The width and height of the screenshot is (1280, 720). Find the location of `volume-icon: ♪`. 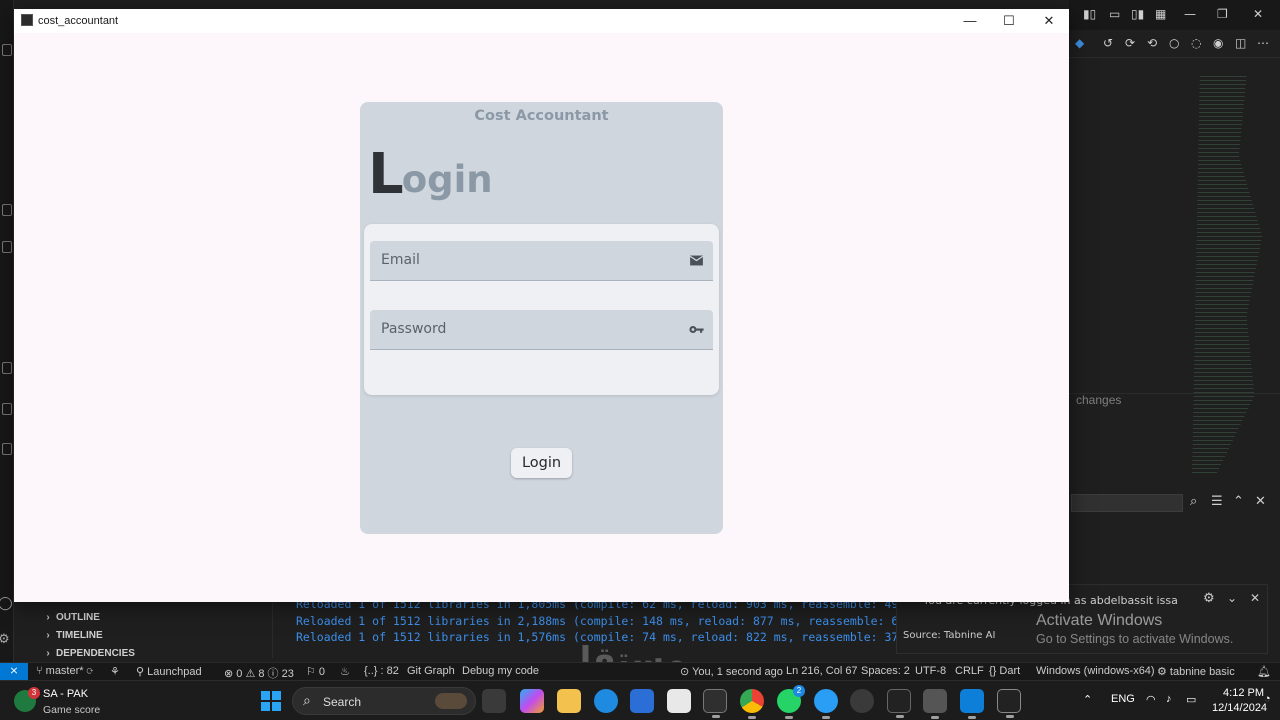

volume-icon: ♪ is located at coordinates (1169, 699).